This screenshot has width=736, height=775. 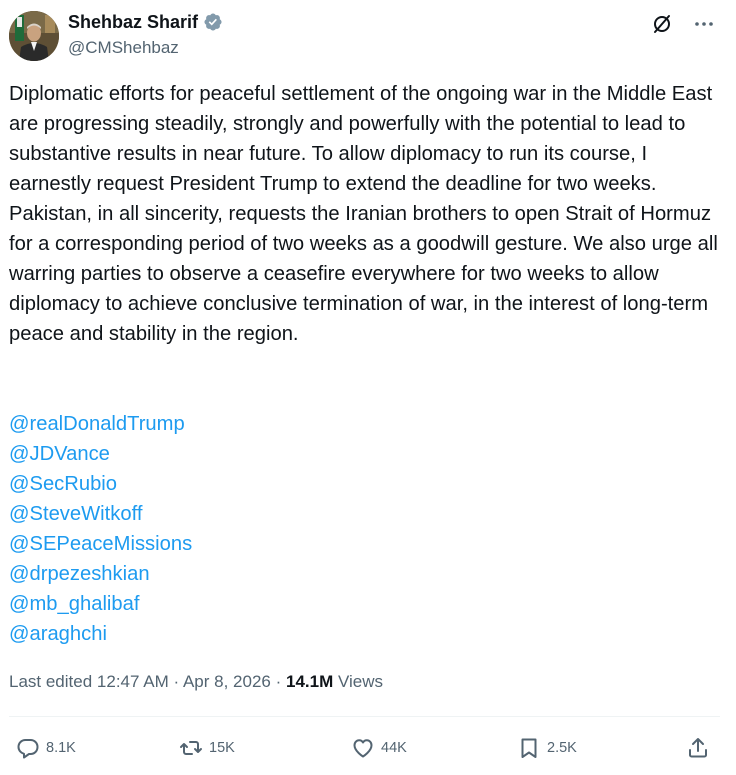 I want to click on reply-icon, so click(x=28, y=748).